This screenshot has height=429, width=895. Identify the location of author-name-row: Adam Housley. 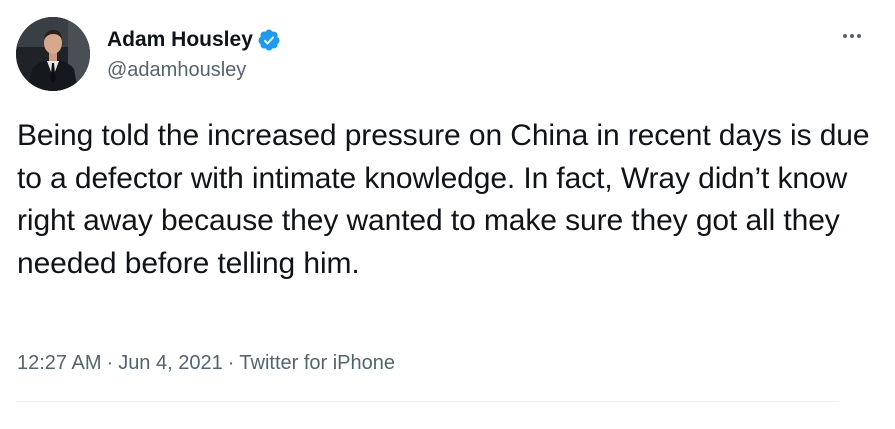
(194, 40).